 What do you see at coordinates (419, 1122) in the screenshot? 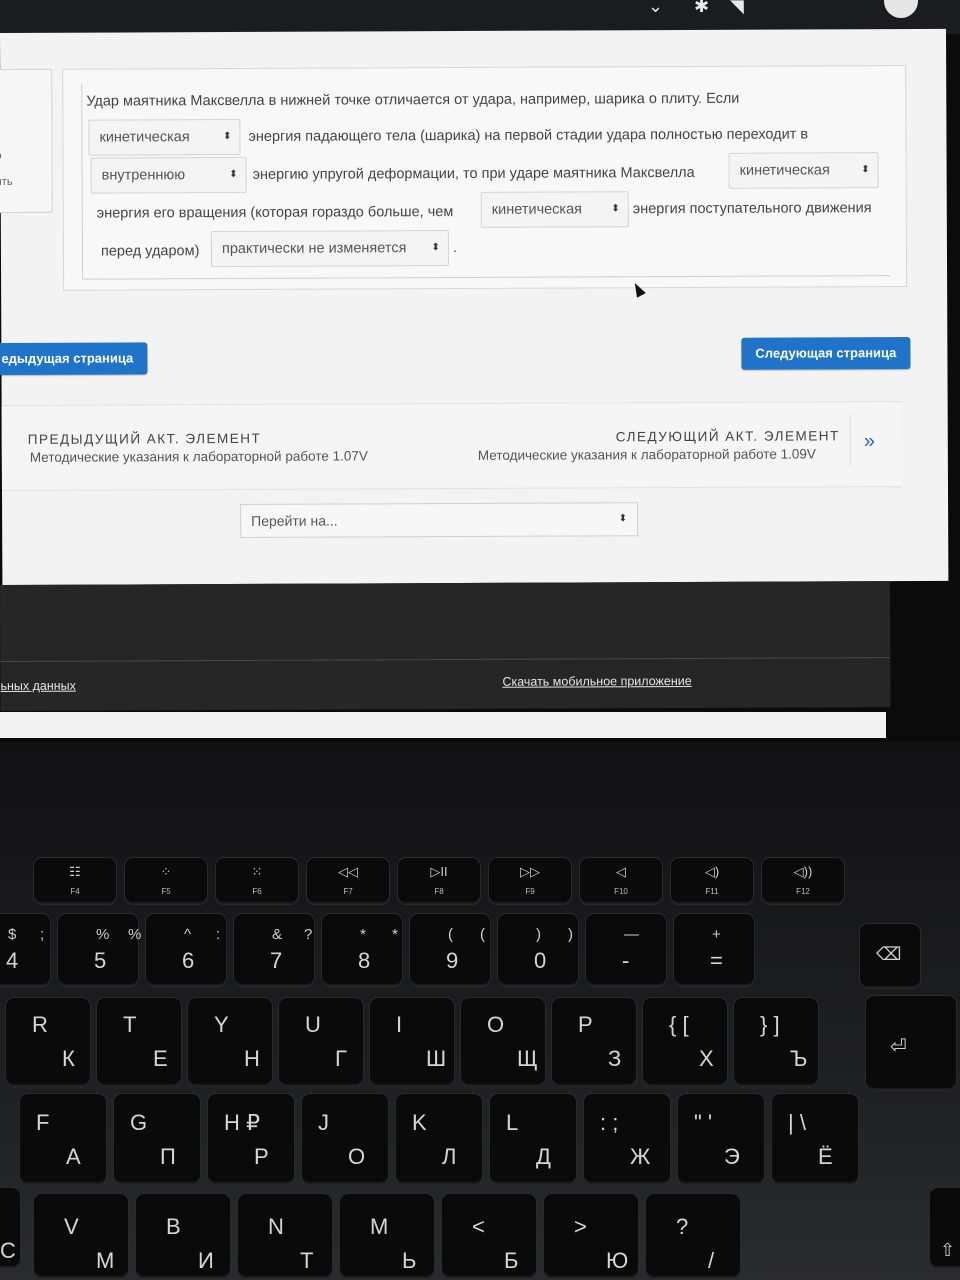
I see `key-letter-en: K` at bounding box center [419, 1122].